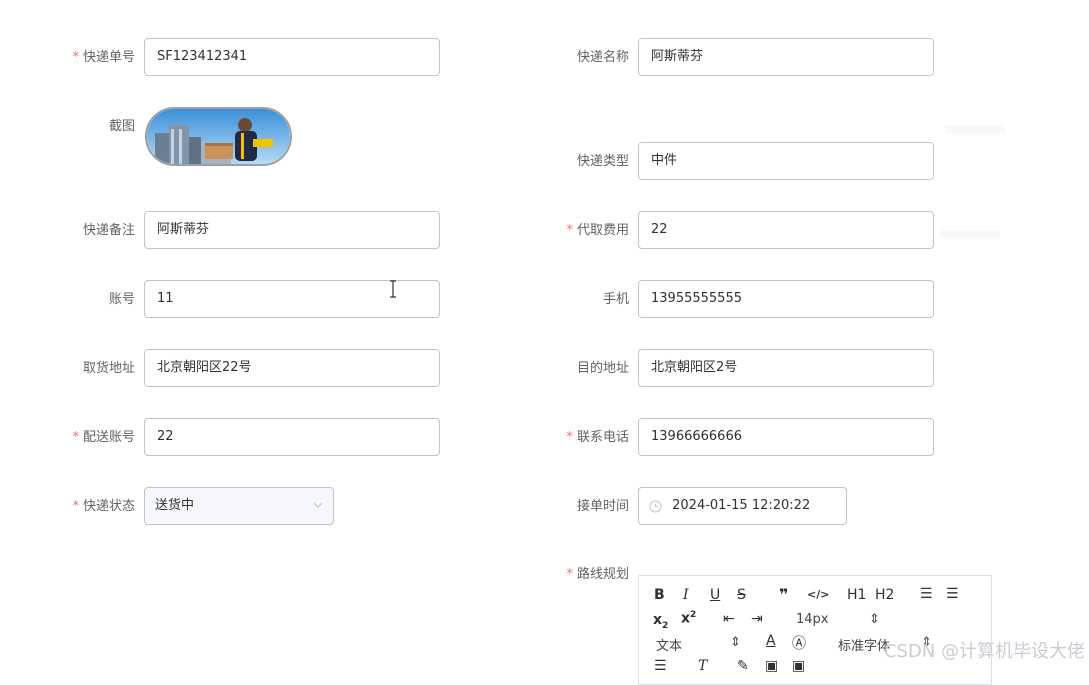 This screenshot has height=685, width=1089. I want to click on contact-phone-input: 13966666666, so click(786, 437).